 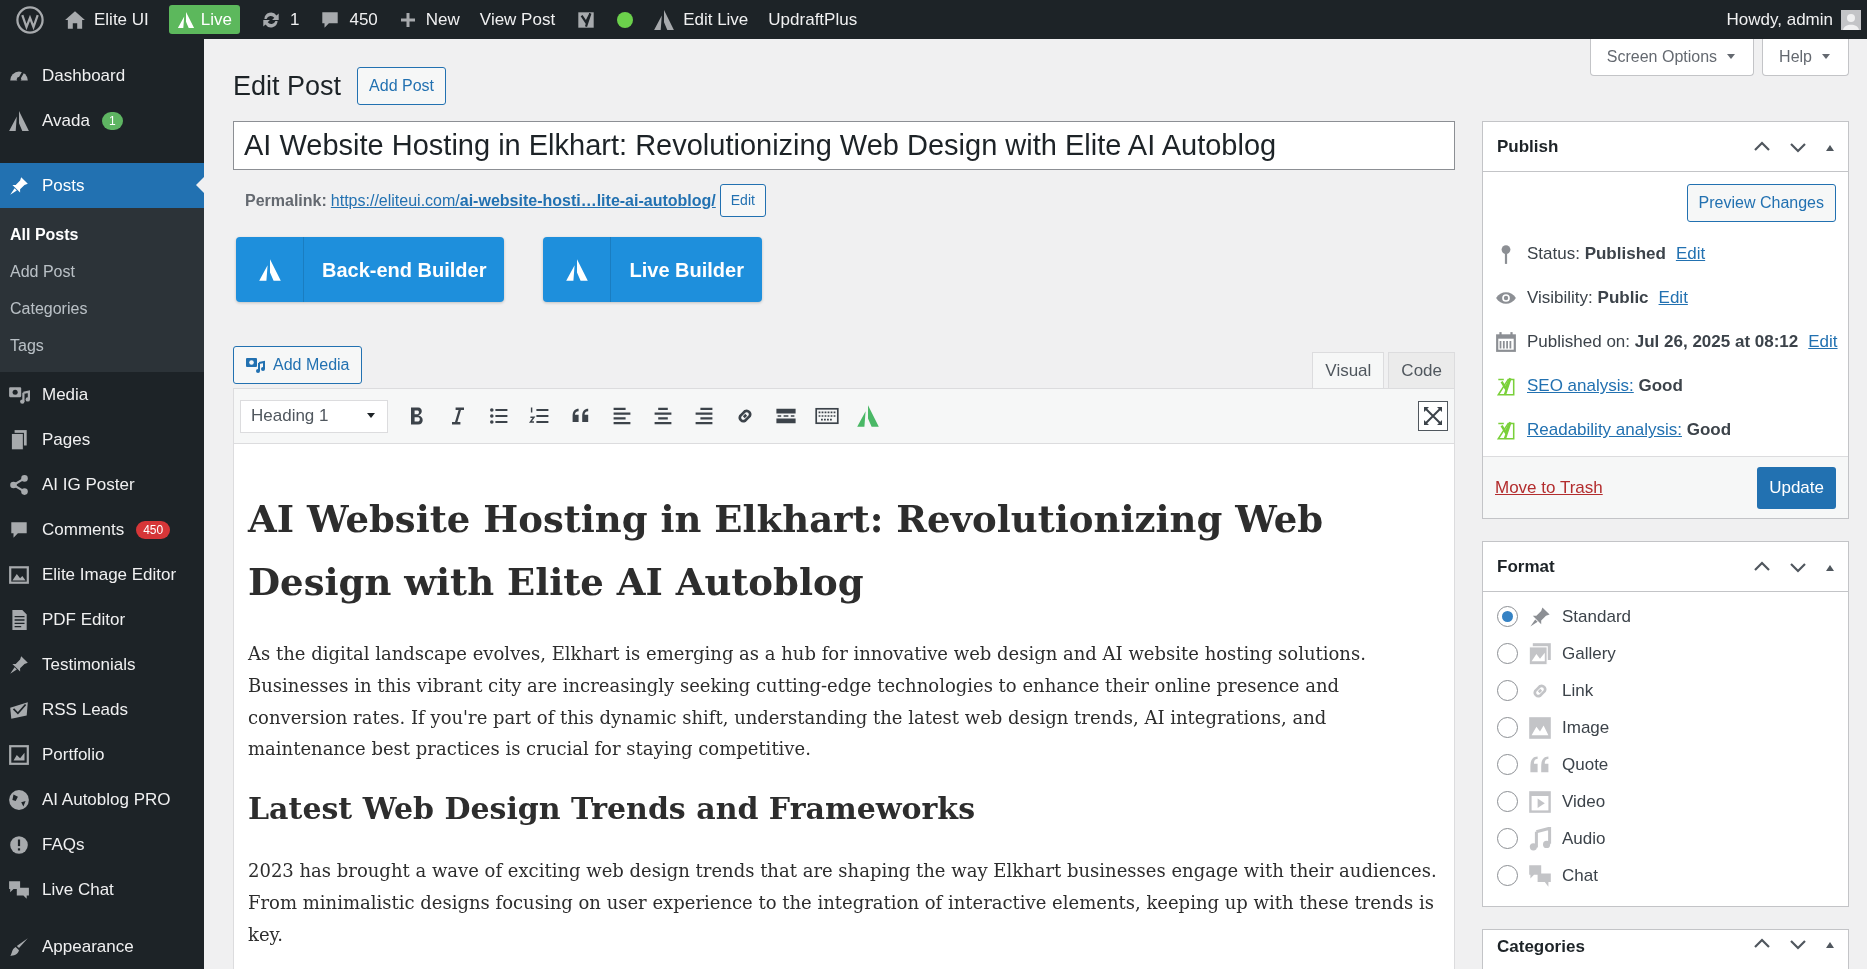 I want to click on frame-icon, so click(x=19, y=754).